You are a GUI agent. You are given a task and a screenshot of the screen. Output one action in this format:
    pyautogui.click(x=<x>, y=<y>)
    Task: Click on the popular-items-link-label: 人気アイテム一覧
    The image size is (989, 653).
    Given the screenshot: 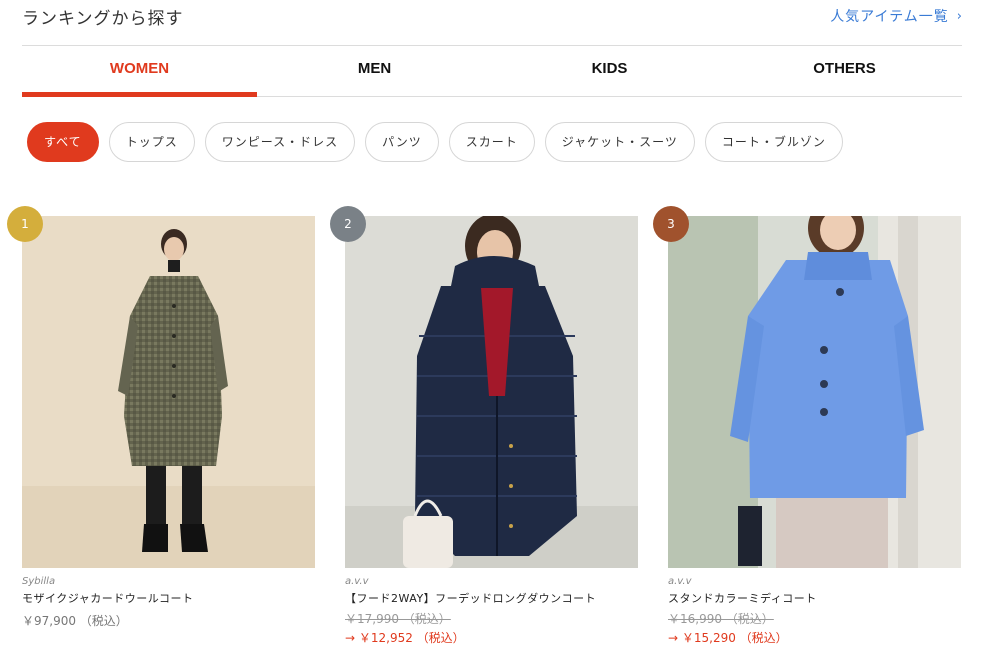 What is the action you would take?
    pyautogui.click(x=889, y=17)
    